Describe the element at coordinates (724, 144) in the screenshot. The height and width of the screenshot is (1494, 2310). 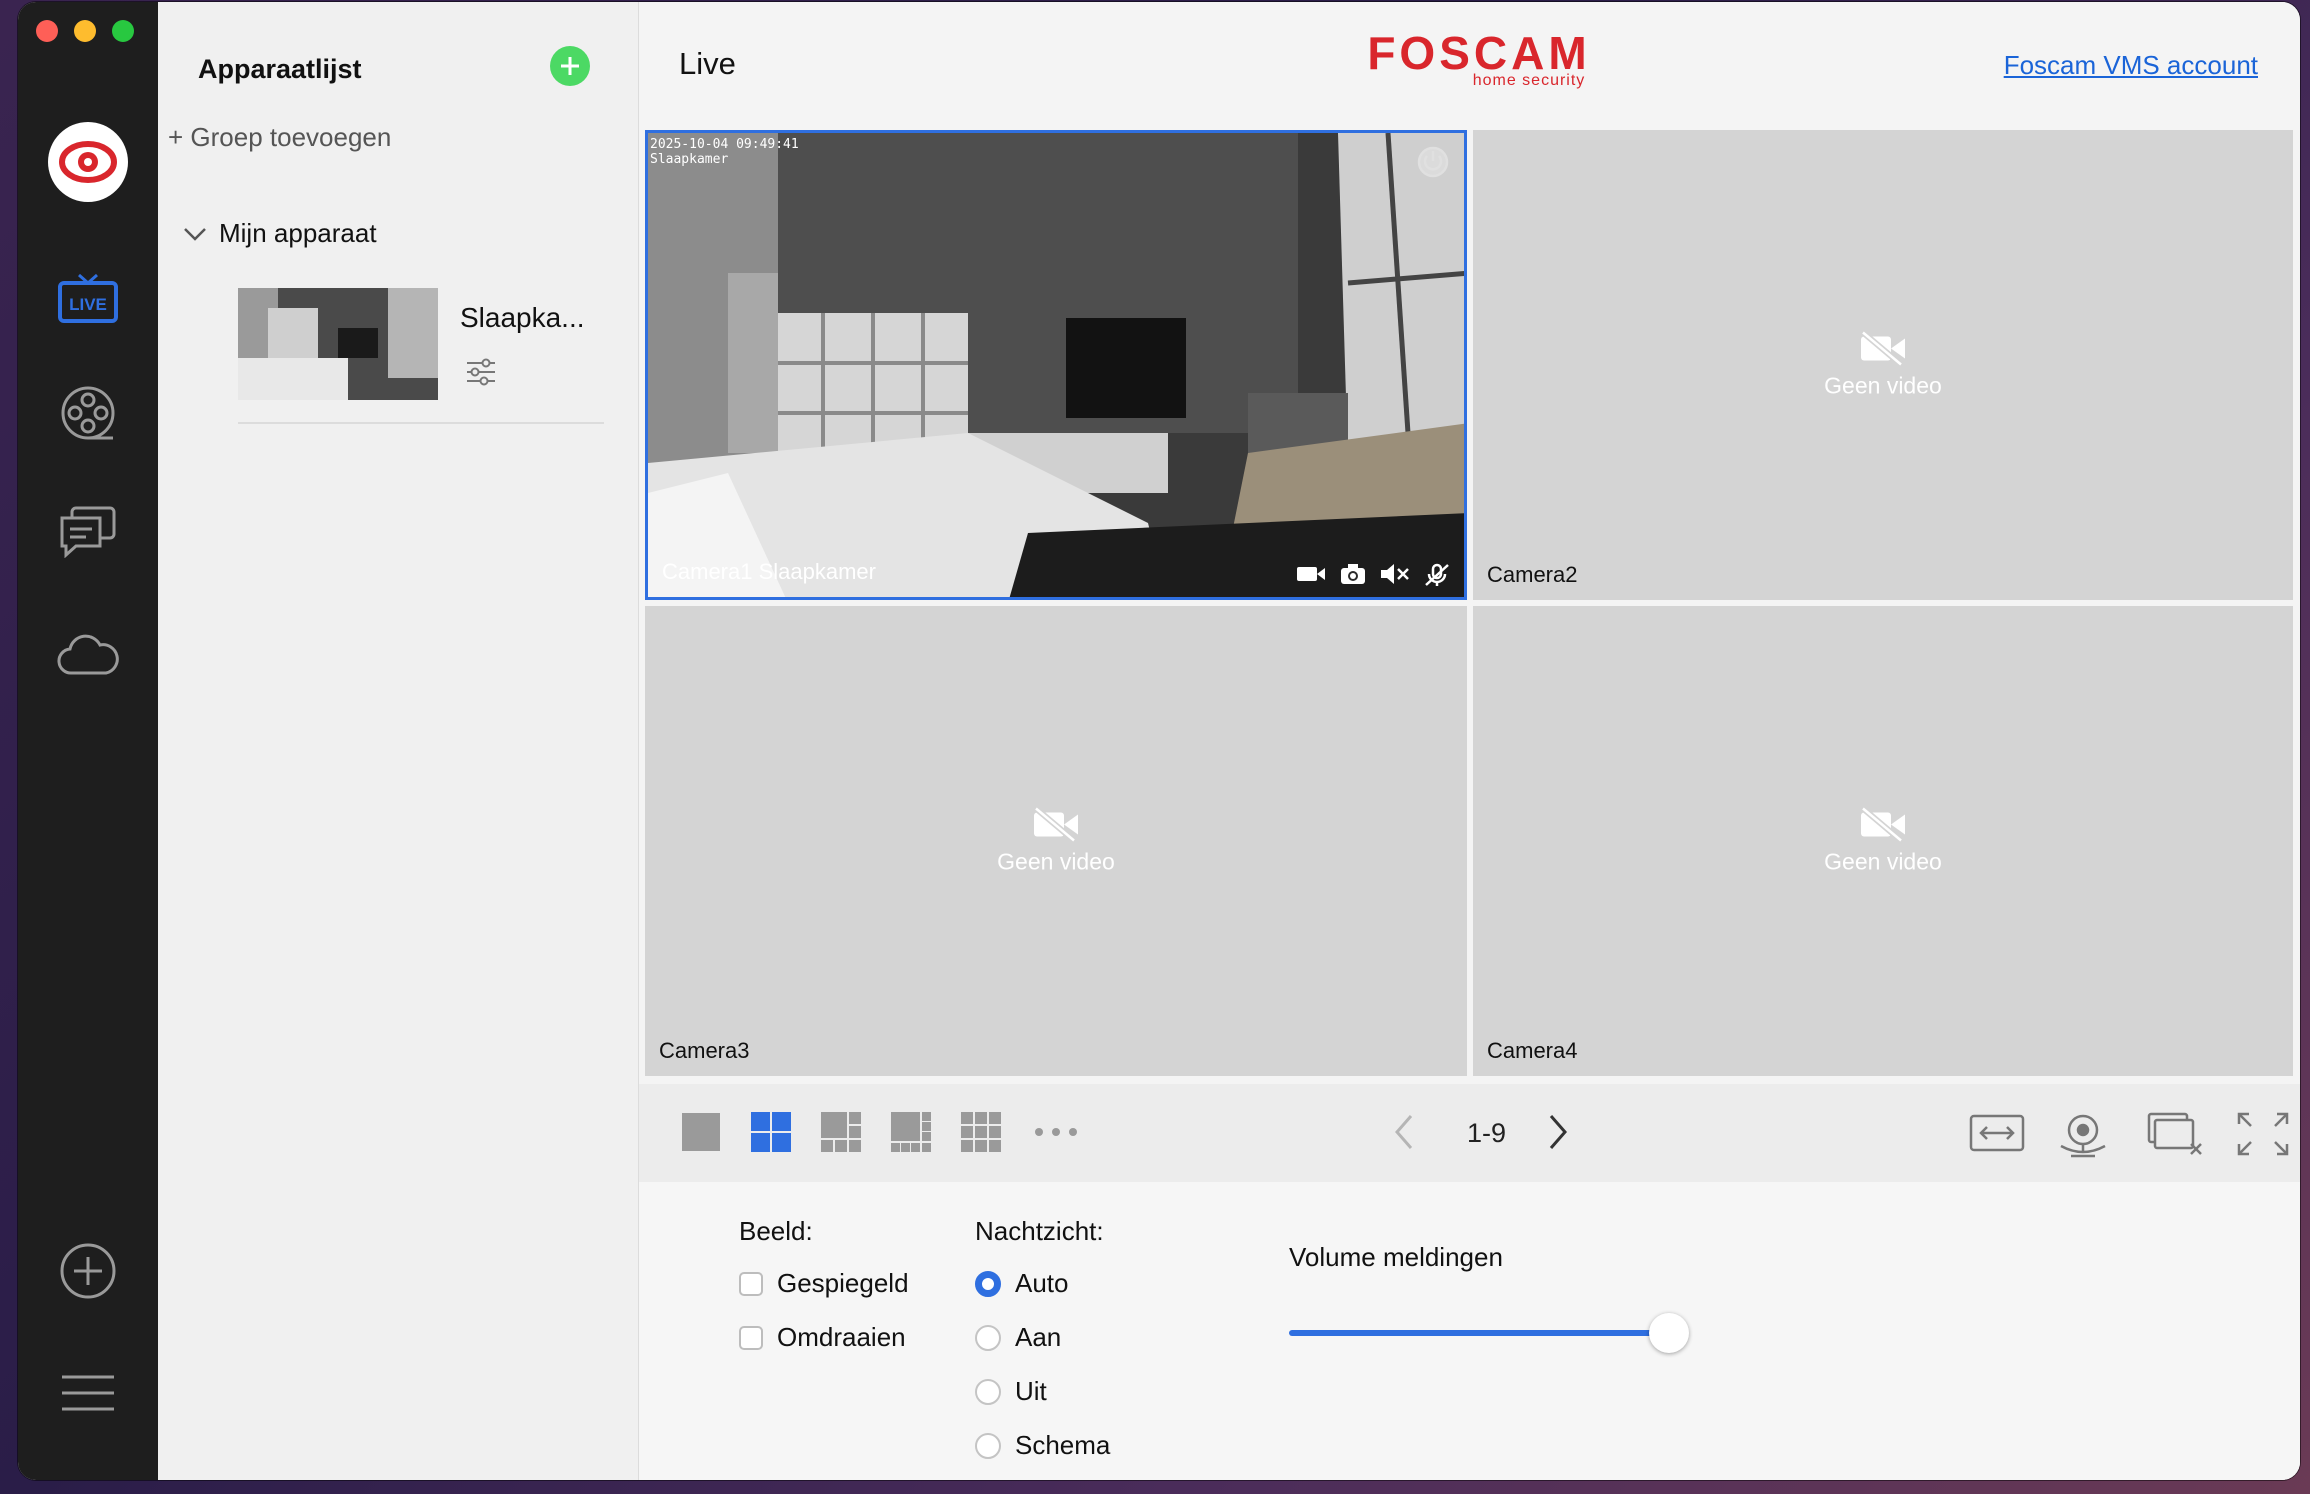
I see `osd-timestamp: 2025-10-04 09:49:41` at that location.